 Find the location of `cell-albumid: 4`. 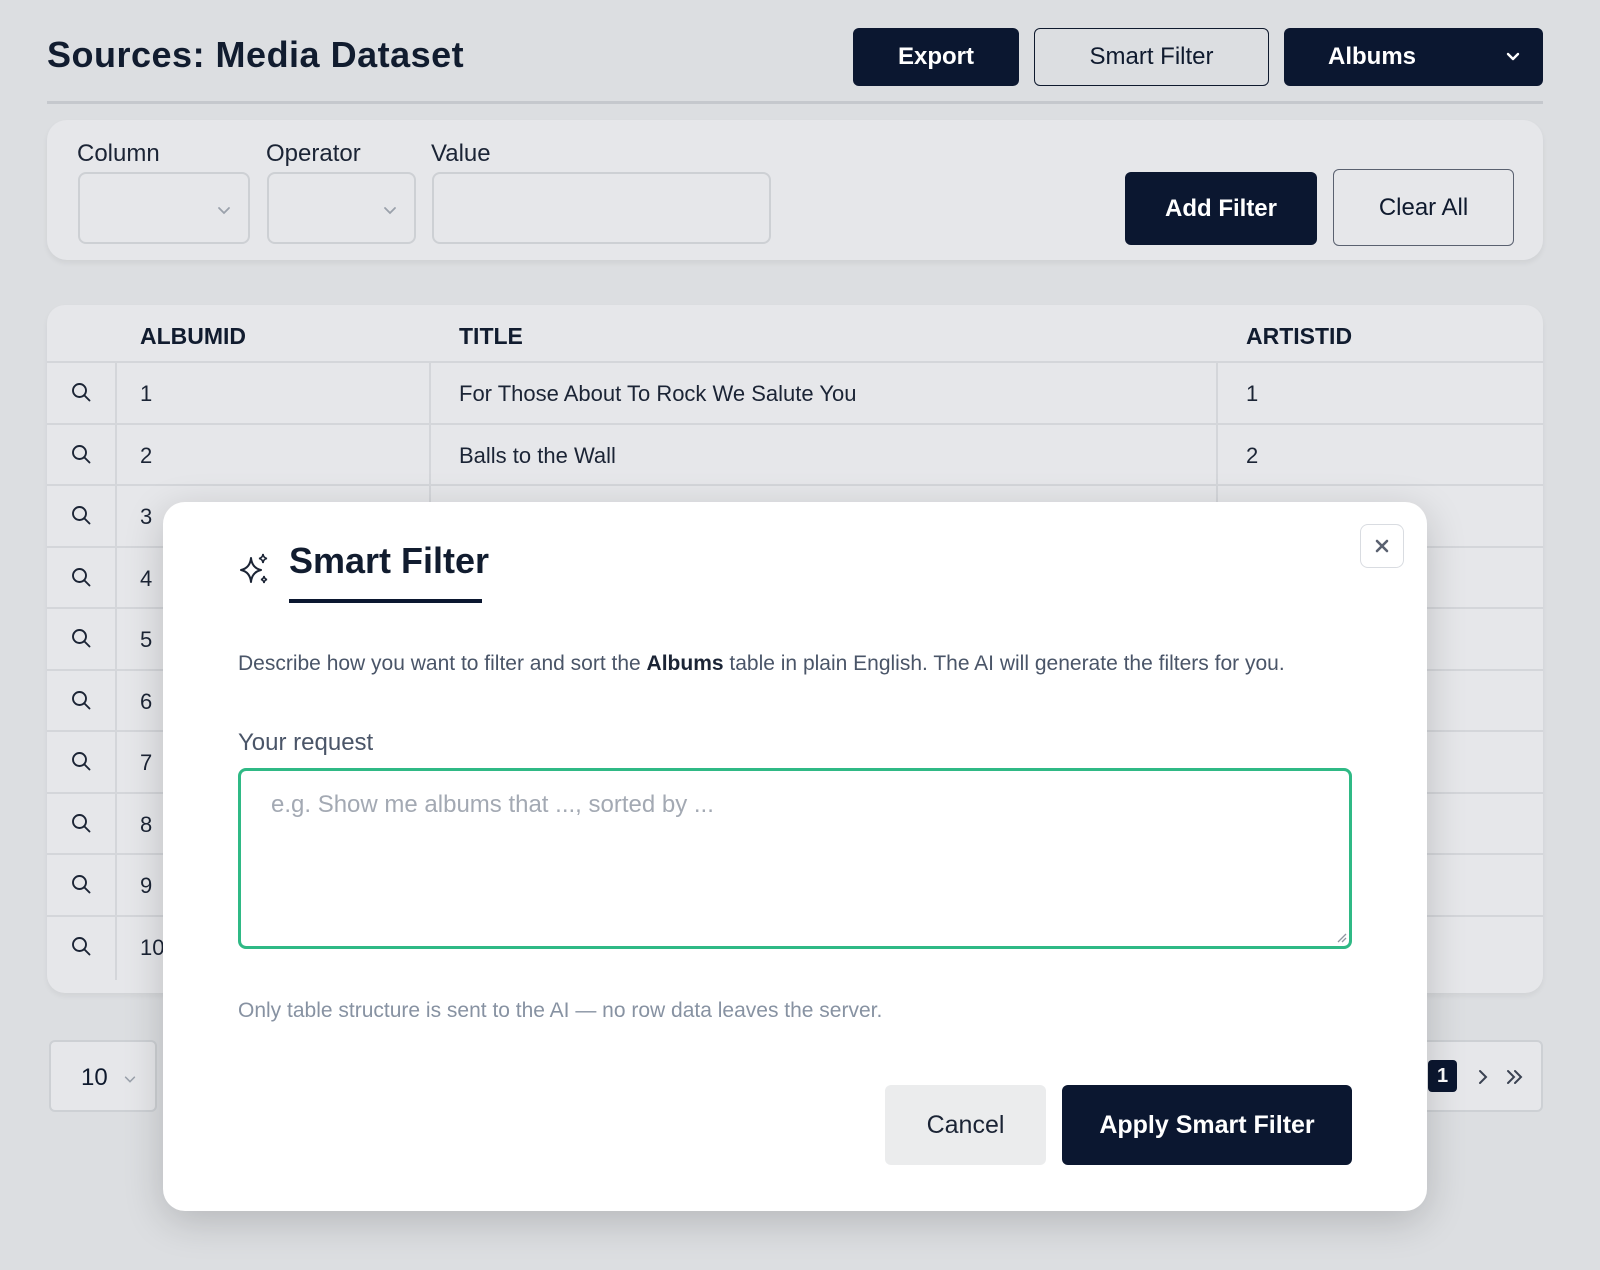

cell-albumid: 4 is located at coordinates (146, 578).